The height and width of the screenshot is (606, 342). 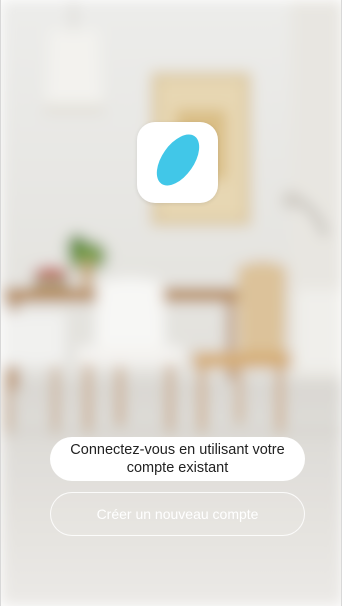 I want to click on app-logo-icon, so click(x=178, y=162).